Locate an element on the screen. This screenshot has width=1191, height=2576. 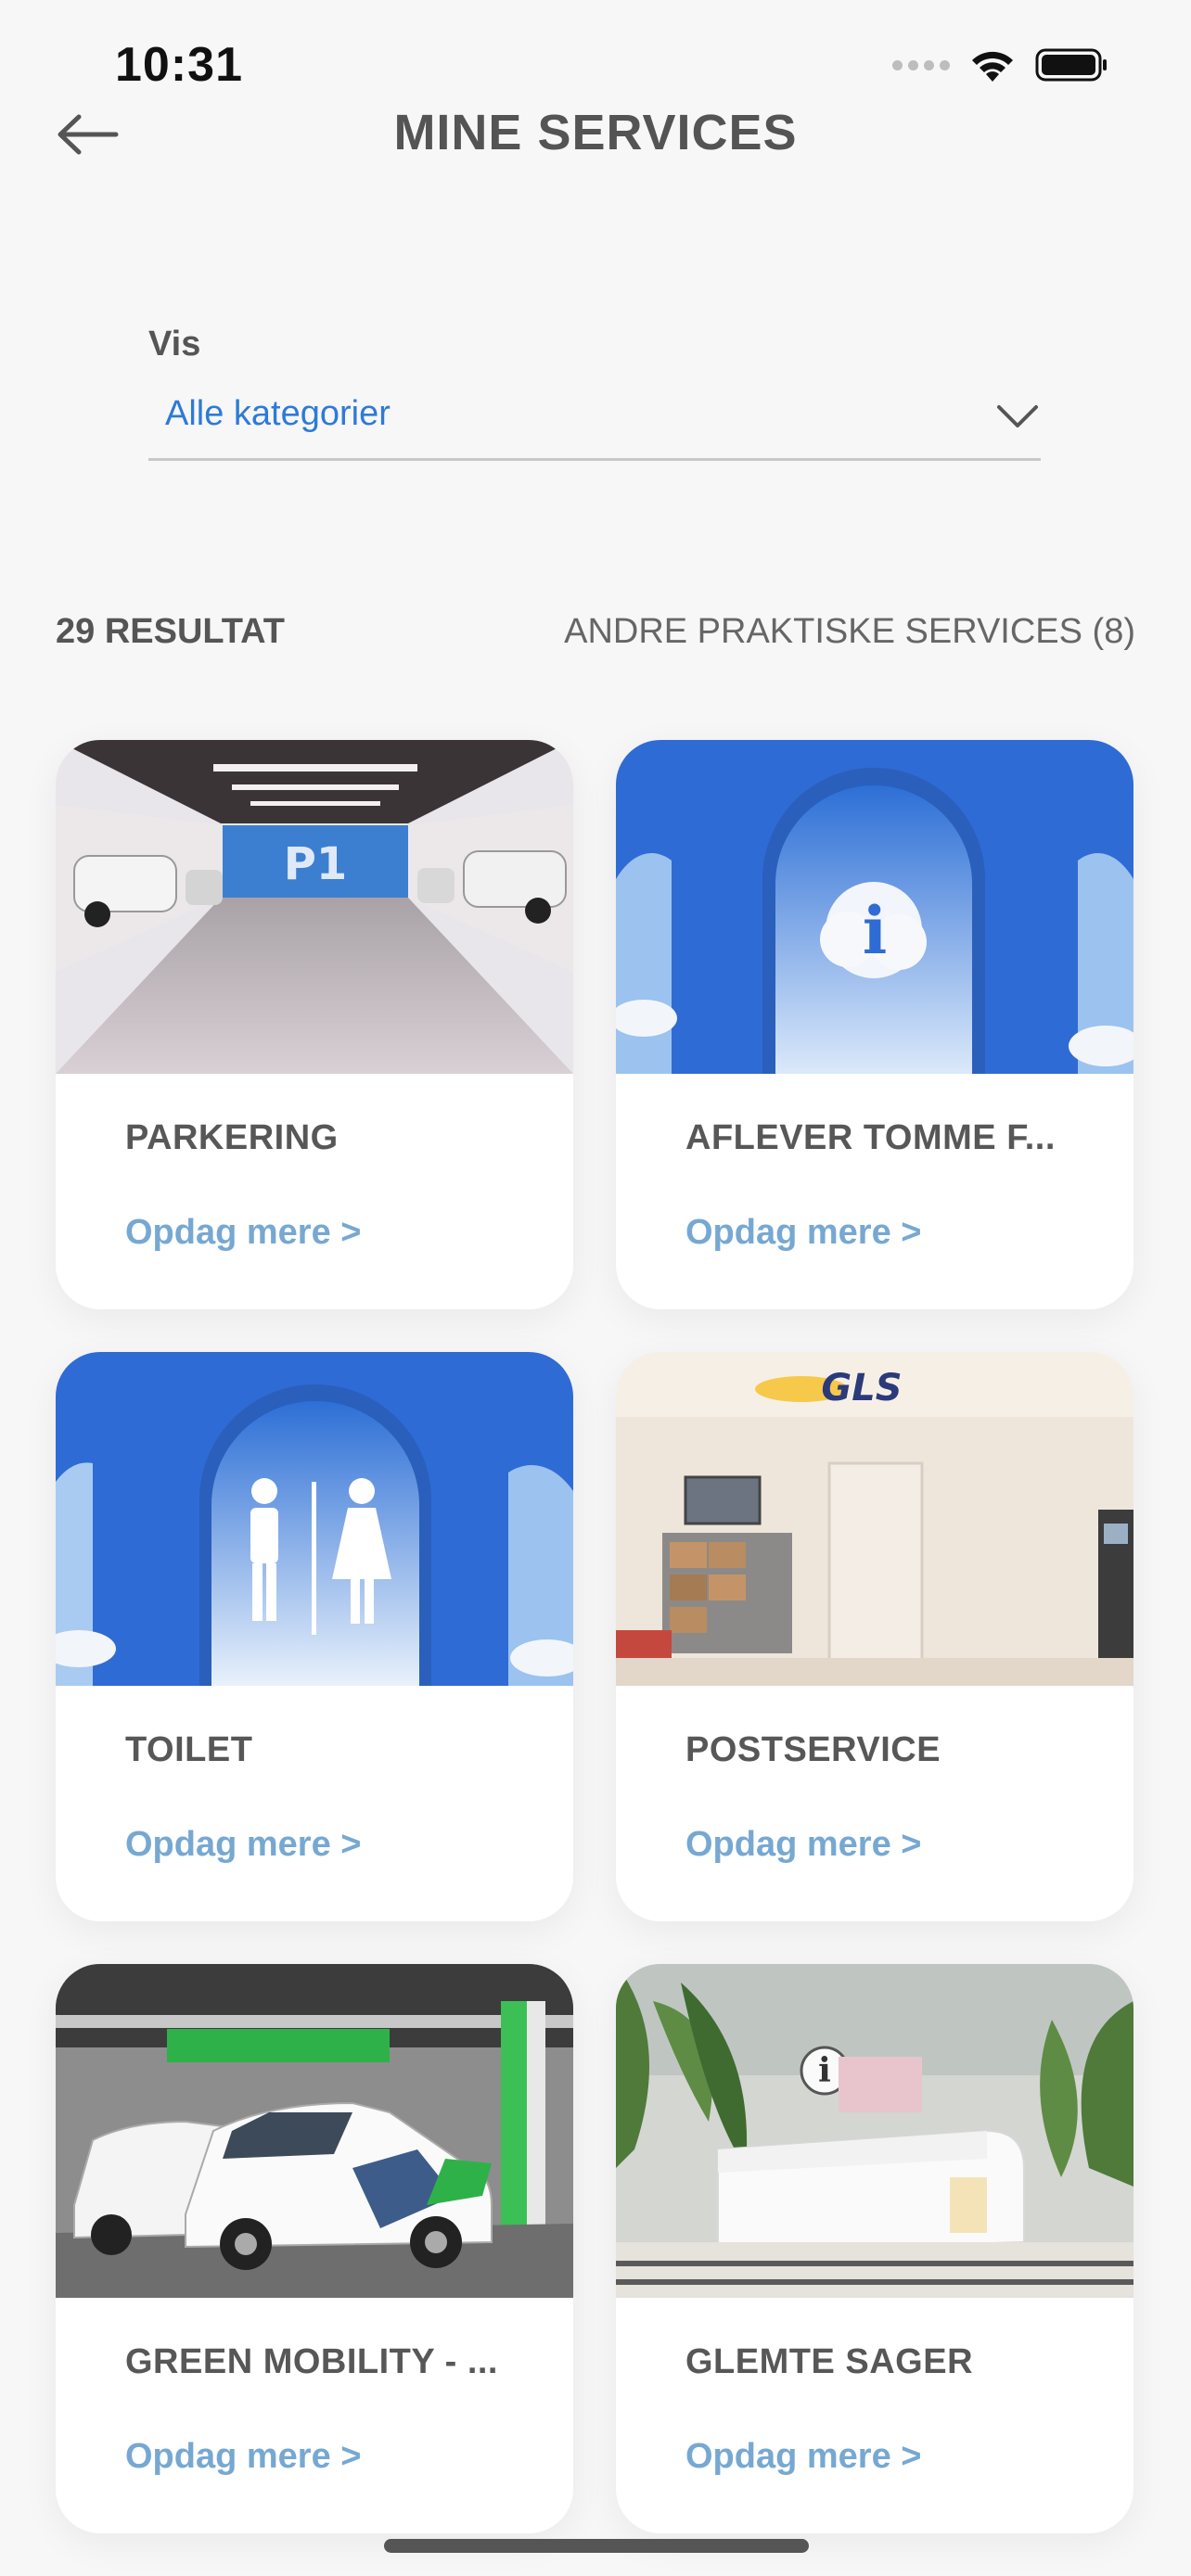
category-filter: Vis Alle kategorier is located at coordinates (594, 393).